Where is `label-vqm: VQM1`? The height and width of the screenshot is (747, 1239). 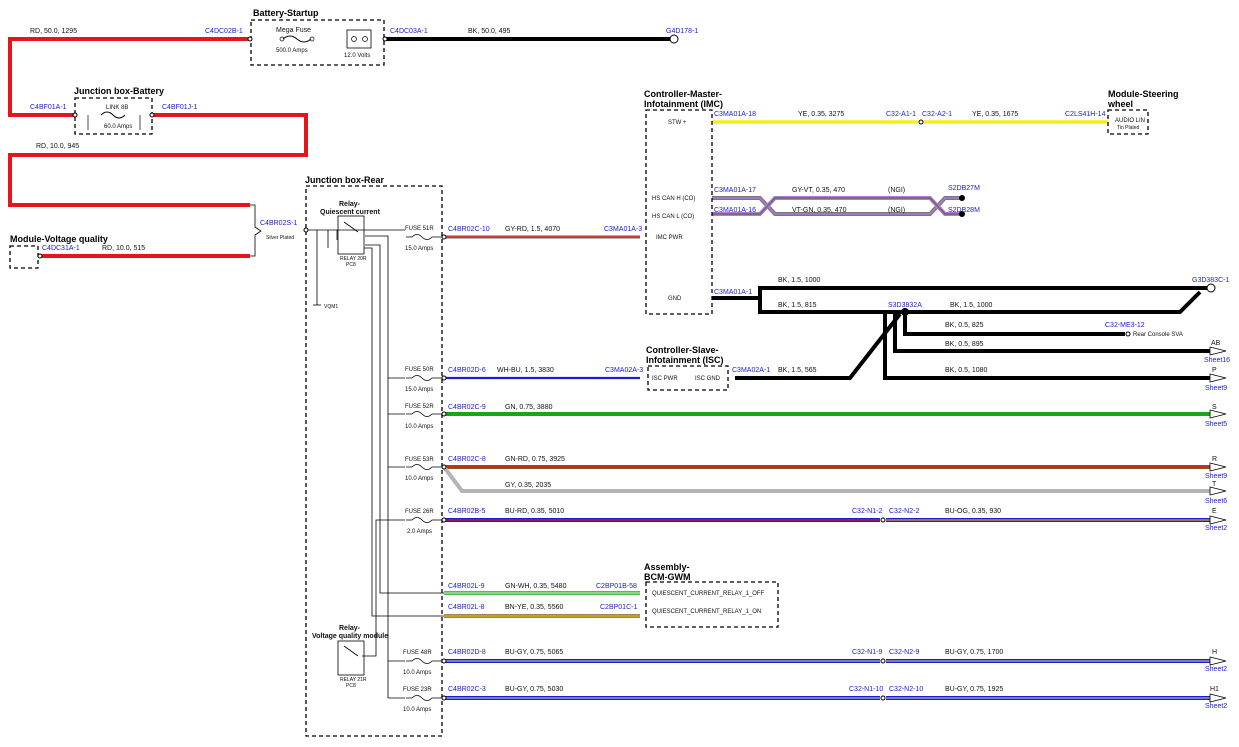
label-vqm: VQM1 is located at coordinates (331, 307).